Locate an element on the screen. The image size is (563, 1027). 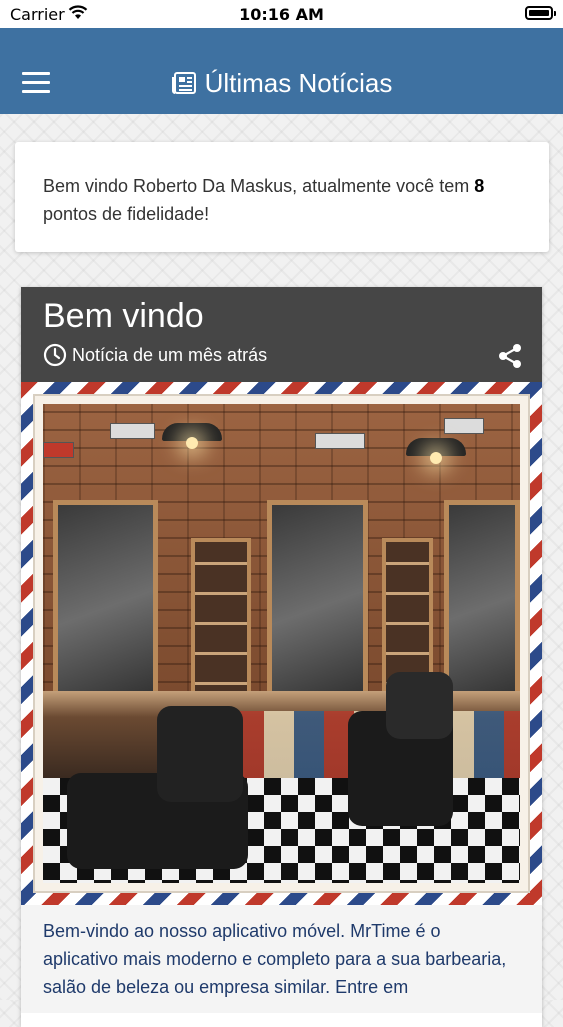
battery-icon is located at coordinates (540, 13).